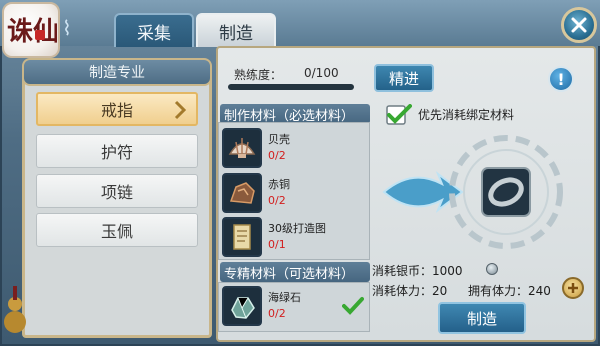 The image size is (600, 346). I want to click on logo-text: 诛仙, so click(32, 32).